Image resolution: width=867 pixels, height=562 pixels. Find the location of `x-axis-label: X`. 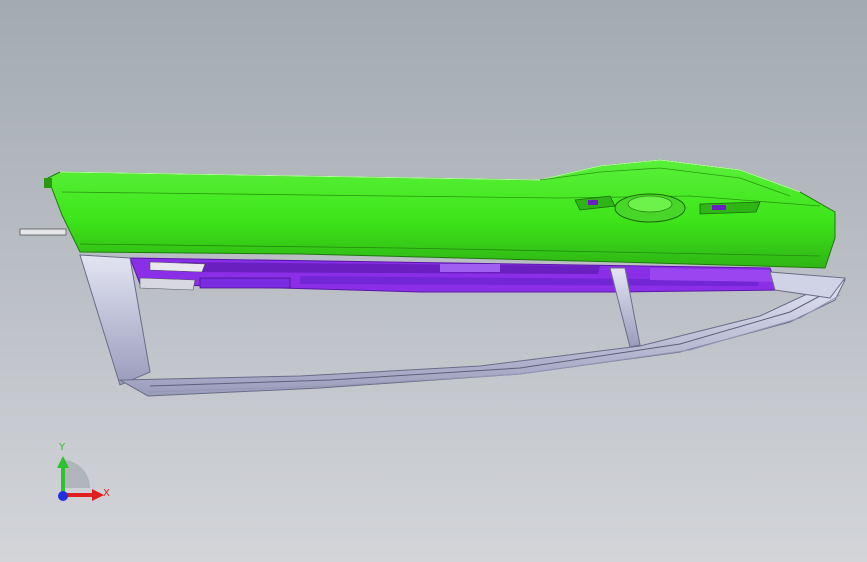

x-axis-label: X is located at coordinates (106, 493).